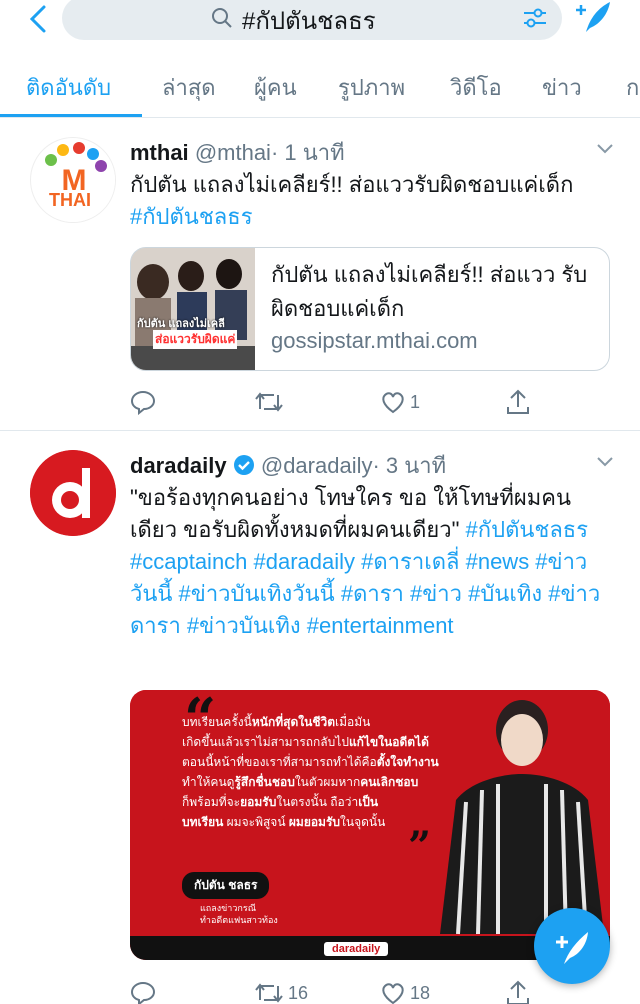  What do you see at coordinates (222, 18) in the screenshot?
I see `search-icon` at bounding box center [222, 18].